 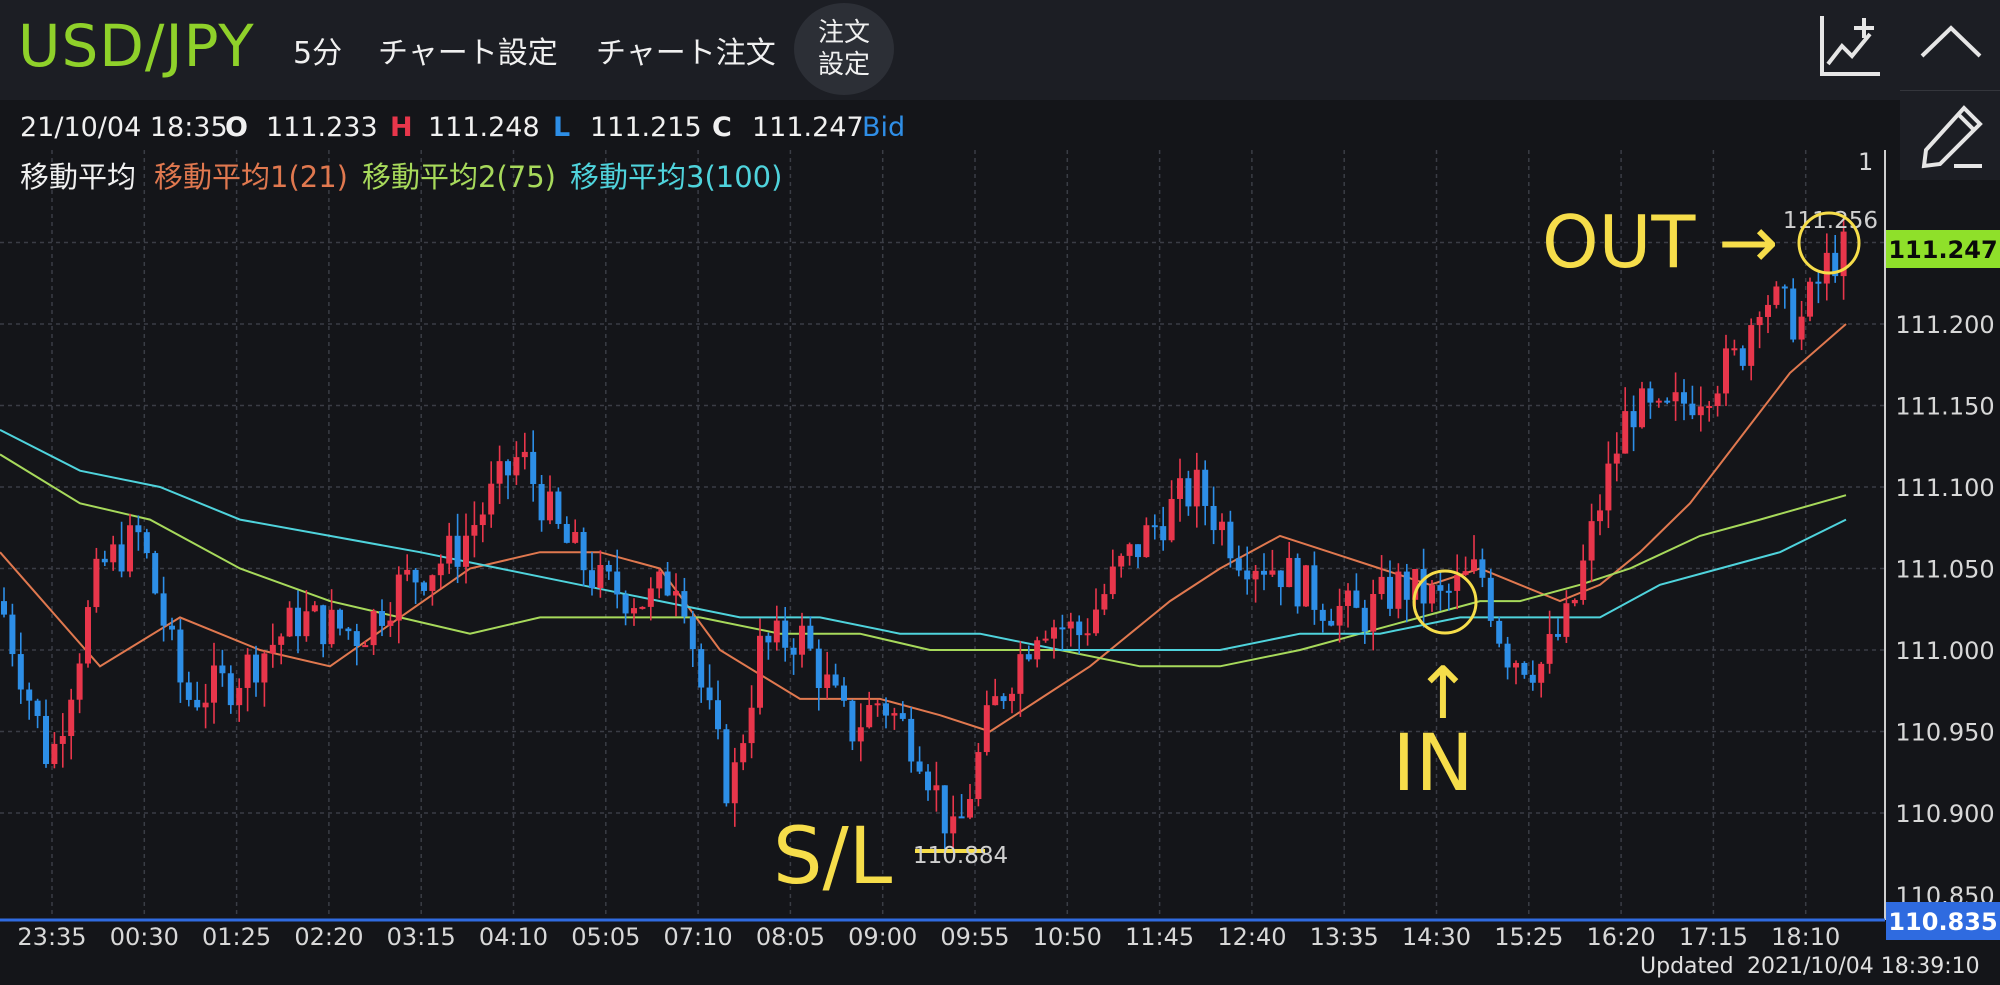 I want to click on x-tick-label: 07:10, so click(x=698, y=937).